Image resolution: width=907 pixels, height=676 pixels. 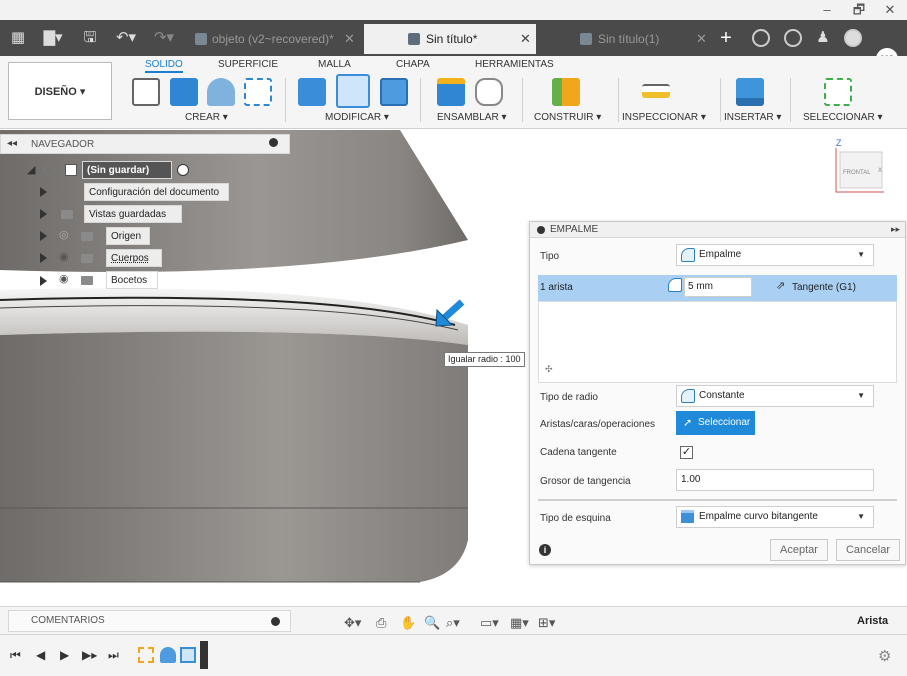 I want to click on cancel-button: Cancelar, so click(x=868, y=550).